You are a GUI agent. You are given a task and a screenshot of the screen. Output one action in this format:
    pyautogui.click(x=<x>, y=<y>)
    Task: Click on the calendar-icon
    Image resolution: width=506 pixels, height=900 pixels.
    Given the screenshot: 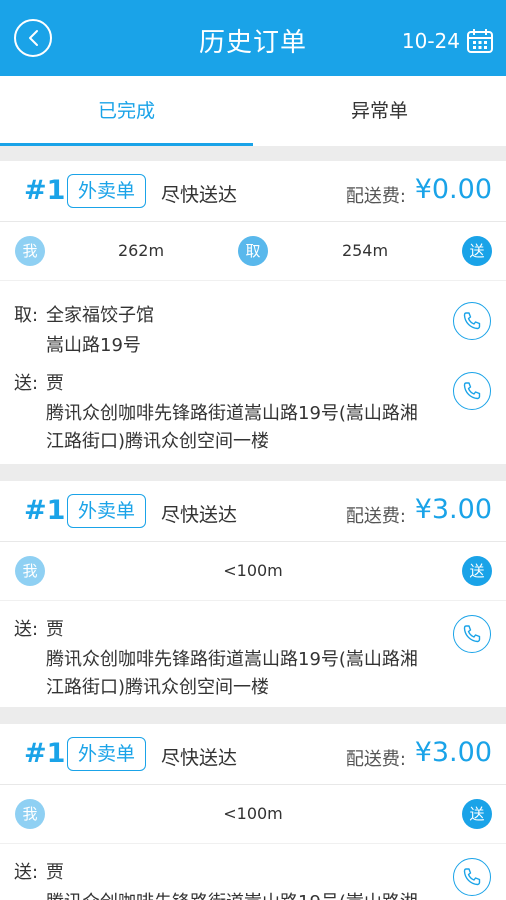 What is the action you would take?
    pyautogui.click(x=480, y=41)
    